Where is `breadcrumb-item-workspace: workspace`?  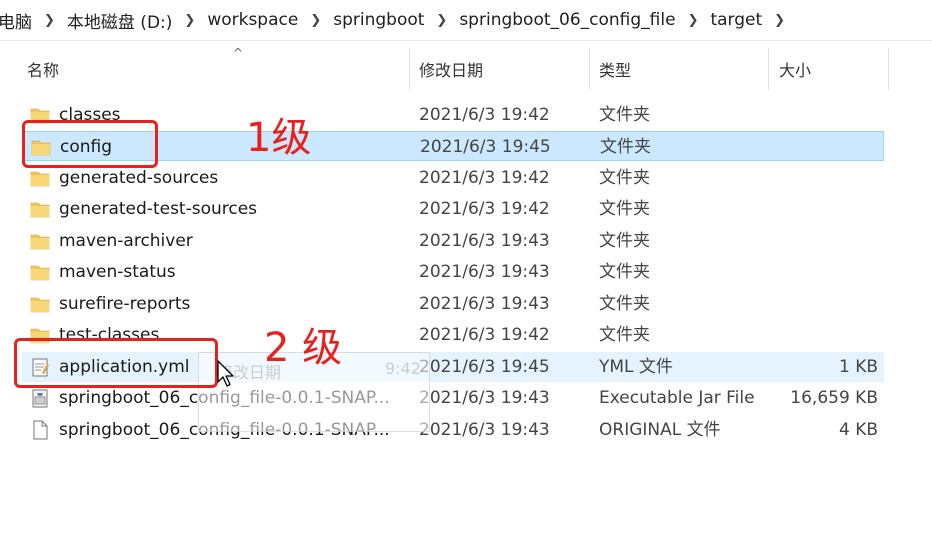 breadcrumb-item-workspace: workspace is located at coordinates (252, 20).